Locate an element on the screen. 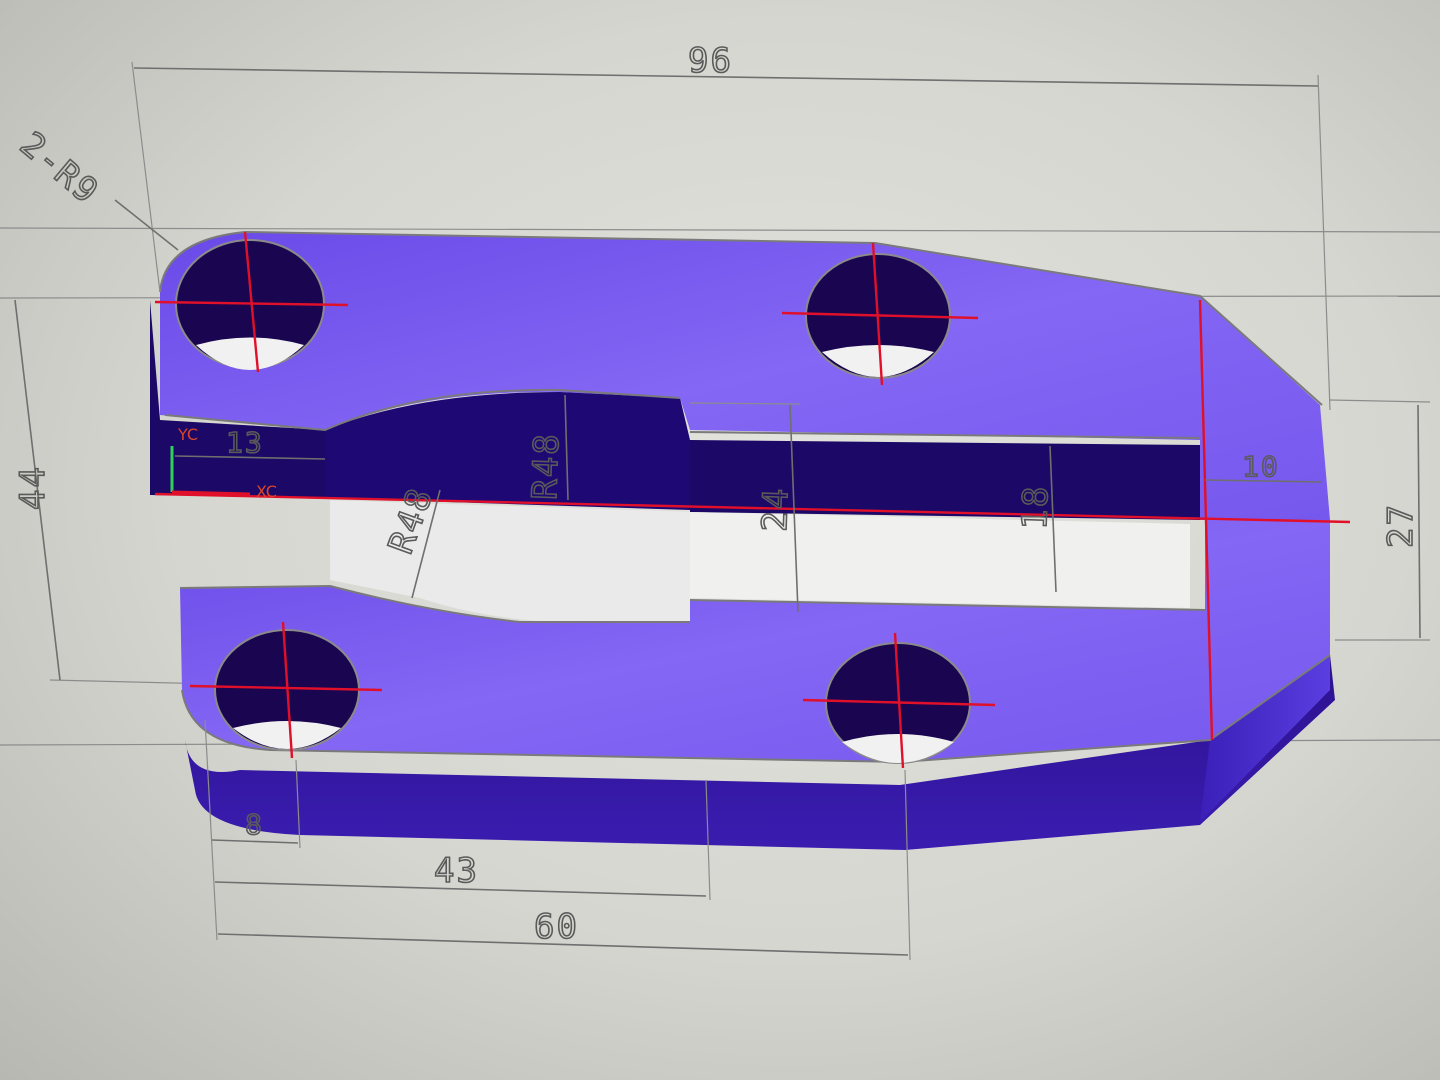  dim-60: 60 is located at coordinates (556, 927).